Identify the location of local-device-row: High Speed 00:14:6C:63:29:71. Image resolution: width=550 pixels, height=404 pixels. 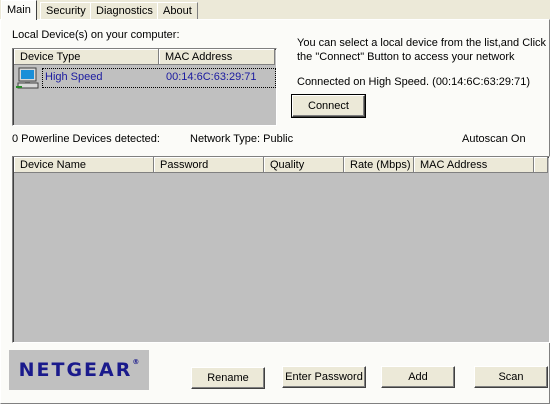
(145, 77).